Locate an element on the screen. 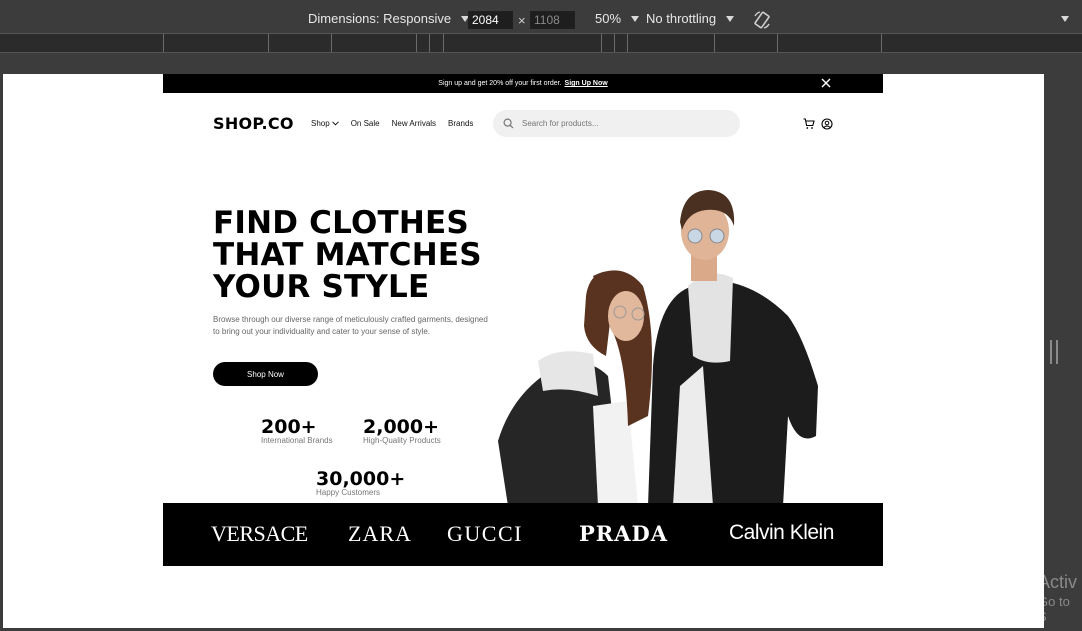 This screenshot has width=1082, height=631. headline-line-3: YOUR STYLE is located at coordinates (321, 287).